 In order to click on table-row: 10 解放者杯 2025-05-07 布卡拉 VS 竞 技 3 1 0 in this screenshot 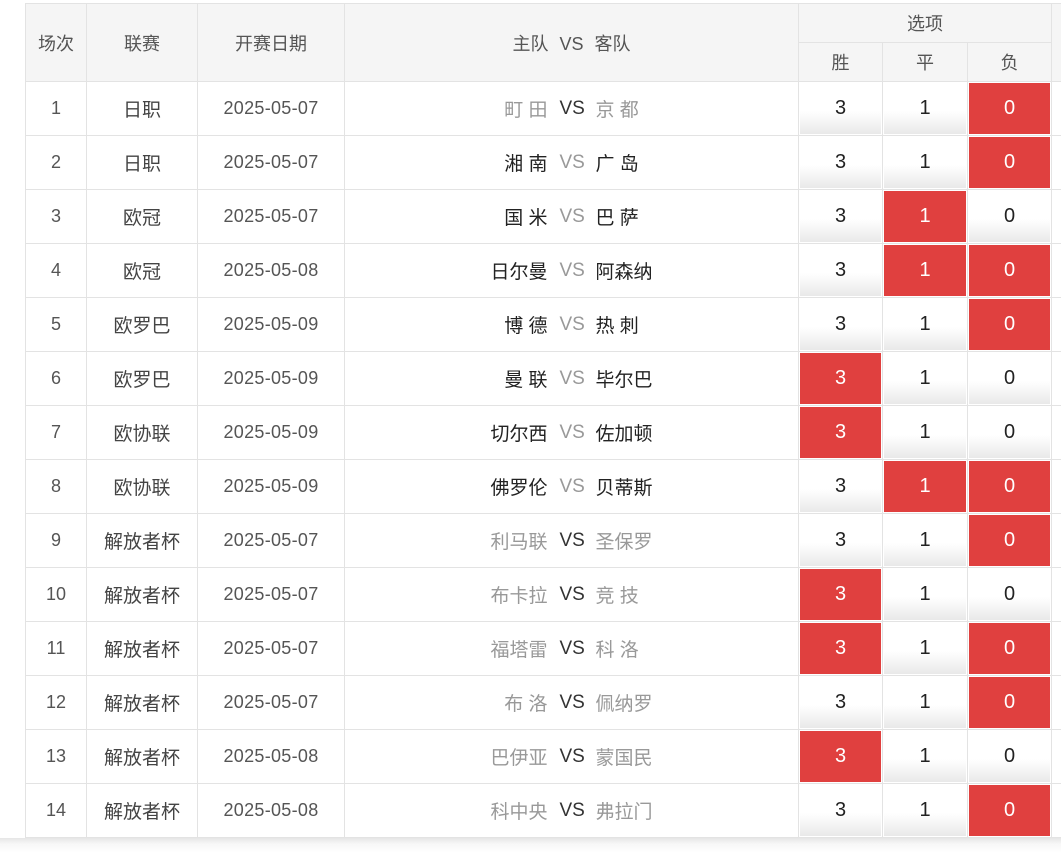, I will do `click(543, 594)`.